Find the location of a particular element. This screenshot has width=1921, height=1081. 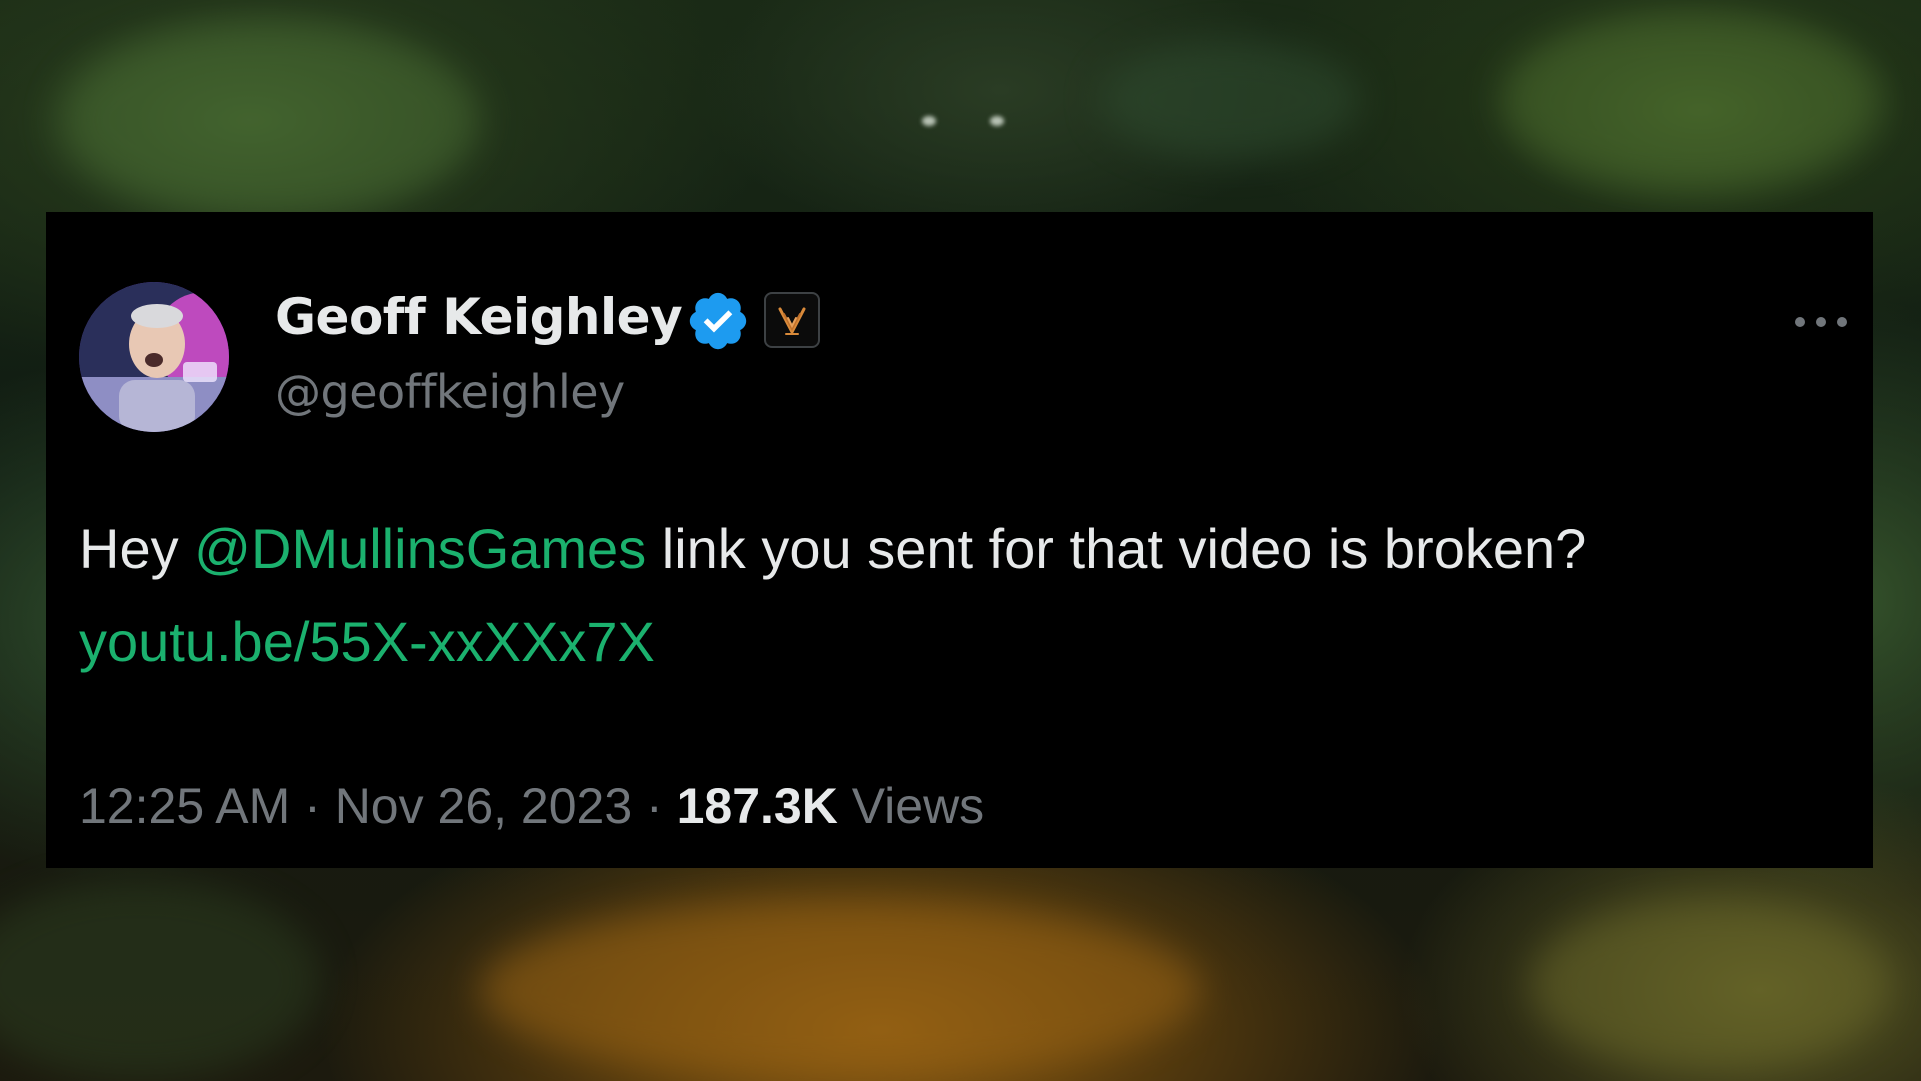

views-label: Views is located at coordinates (911, 806).